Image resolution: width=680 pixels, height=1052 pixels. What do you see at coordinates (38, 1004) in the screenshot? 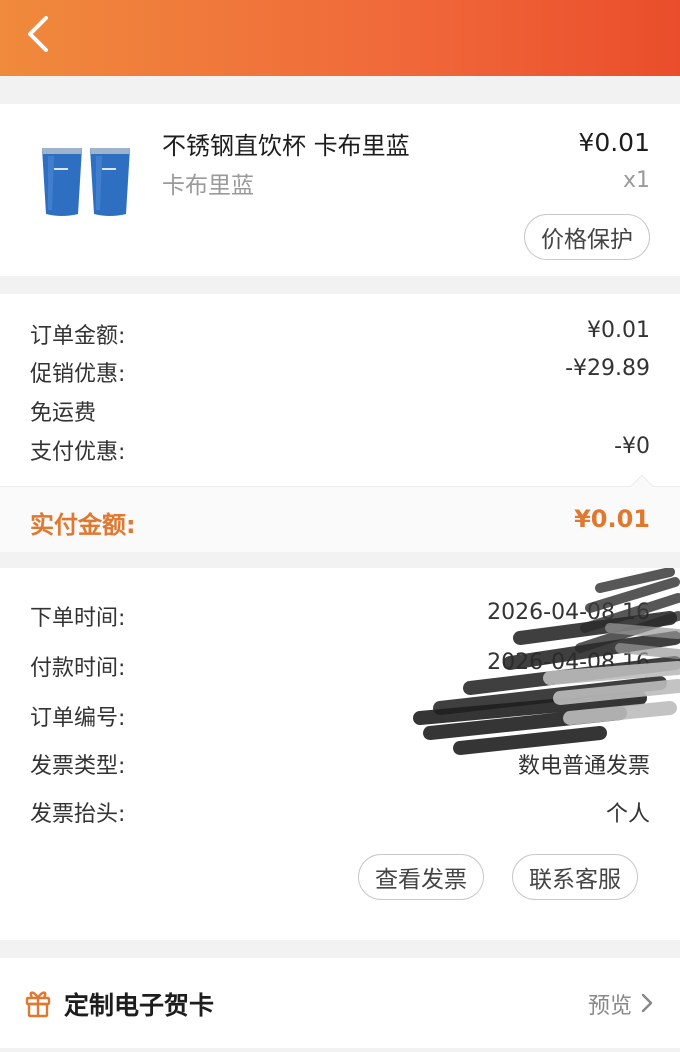
I see `gift-icon` at bounding box center [38, 1004].